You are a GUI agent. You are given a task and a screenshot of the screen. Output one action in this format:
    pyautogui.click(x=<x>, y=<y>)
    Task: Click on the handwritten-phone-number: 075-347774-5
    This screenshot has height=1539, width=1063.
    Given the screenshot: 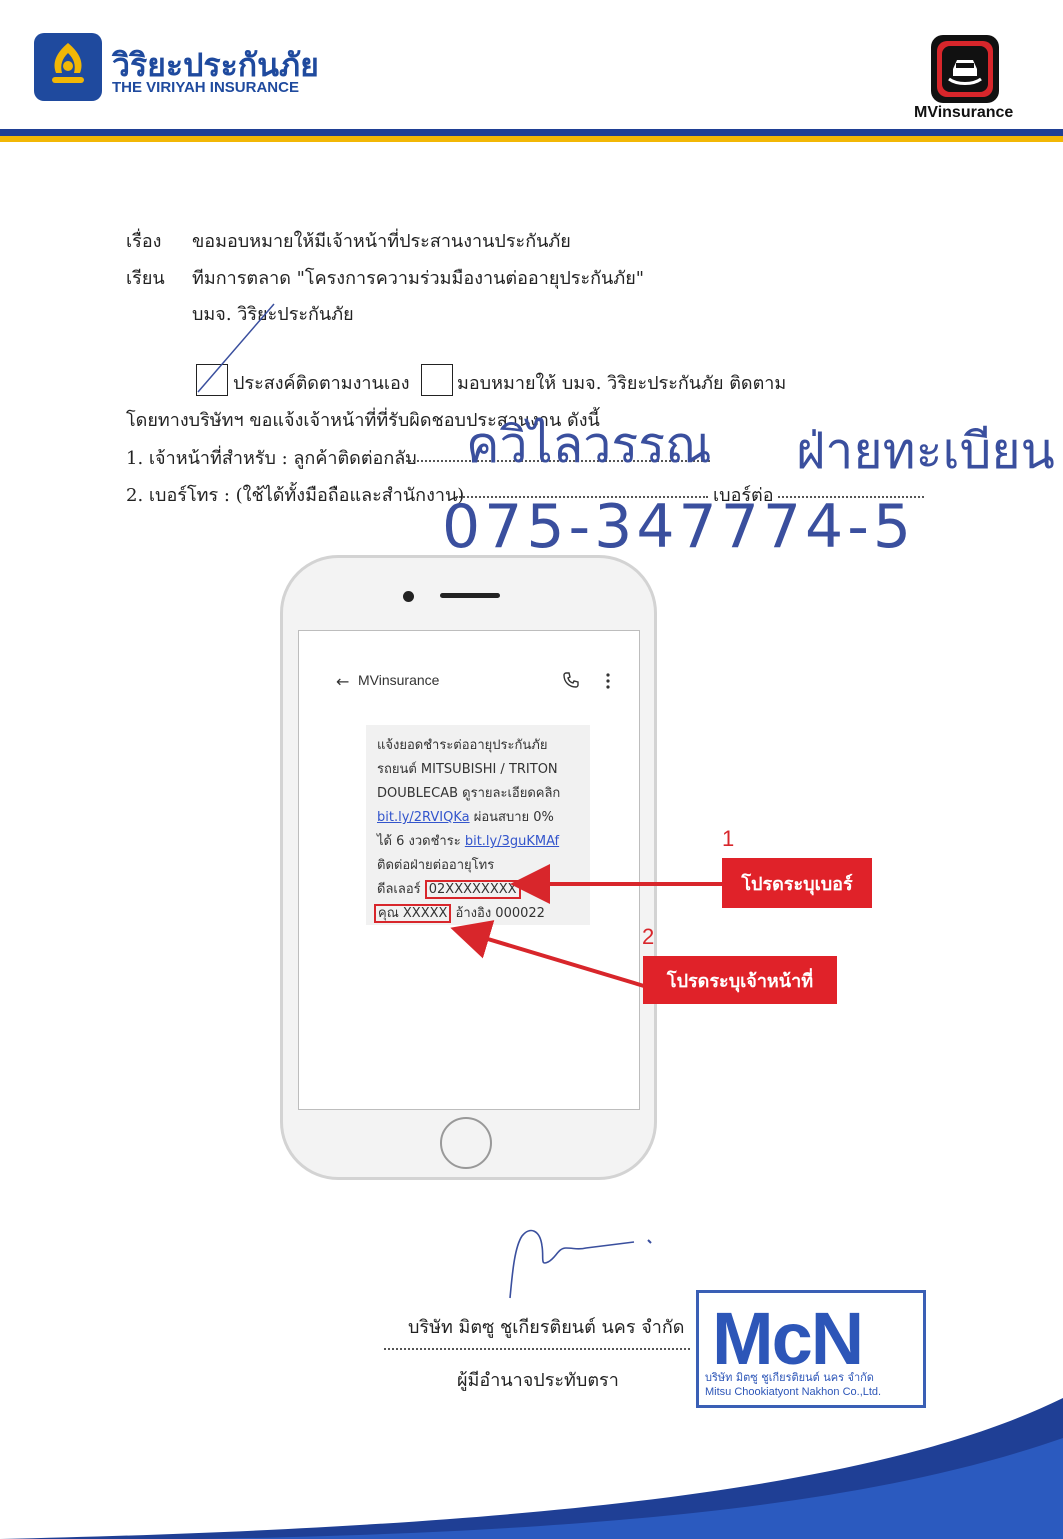 What is the action you would take?
    pyautogui.click(x=679, y=527)
    